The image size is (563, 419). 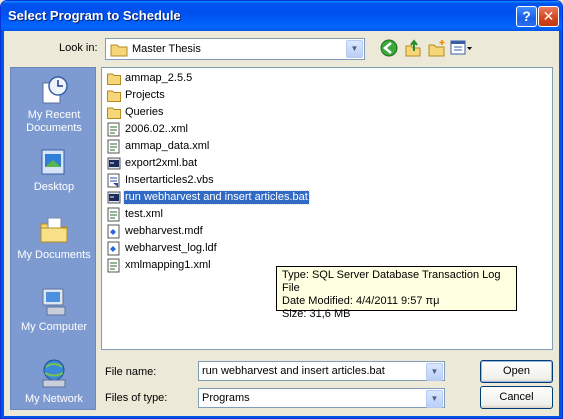 I want to click on files-of-type-label: Files of type:, so click(x=136, y=398).